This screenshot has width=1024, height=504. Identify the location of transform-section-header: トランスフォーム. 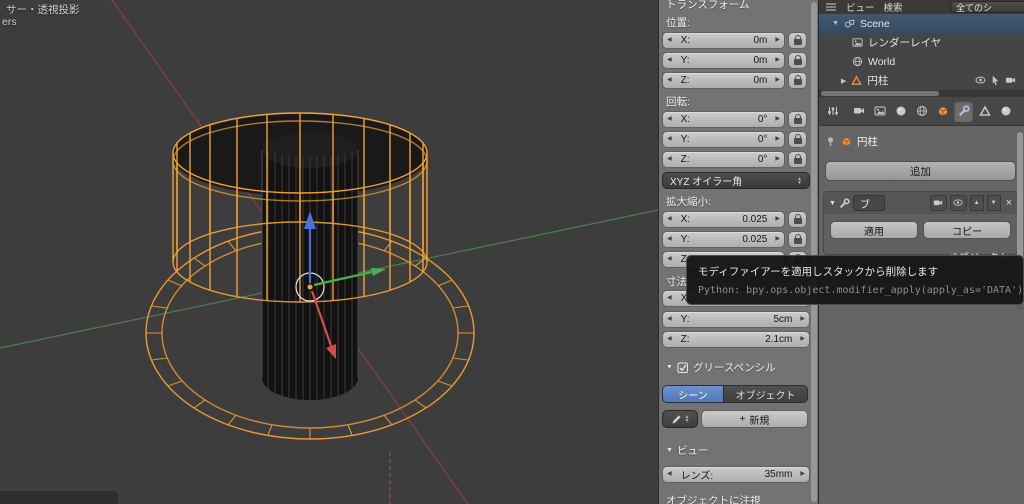
(707, 6).